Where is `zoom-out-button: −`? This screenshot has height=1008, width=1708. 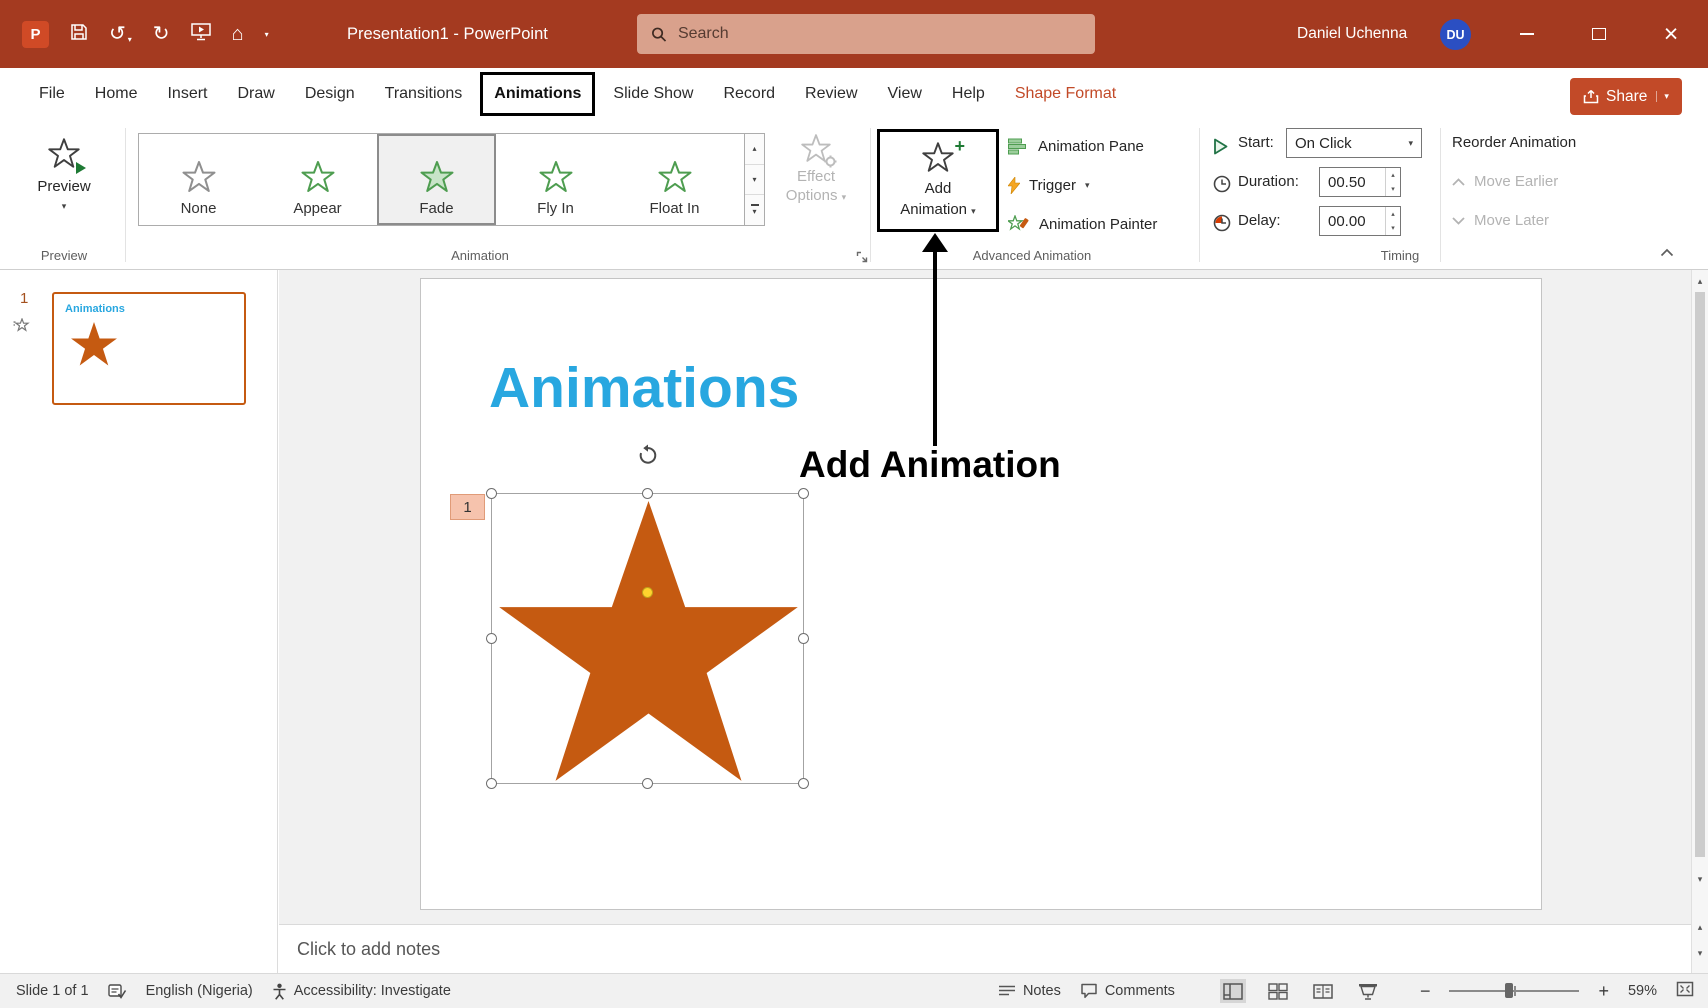 zoom-out-button: − is located at coordinates (1425, 991).